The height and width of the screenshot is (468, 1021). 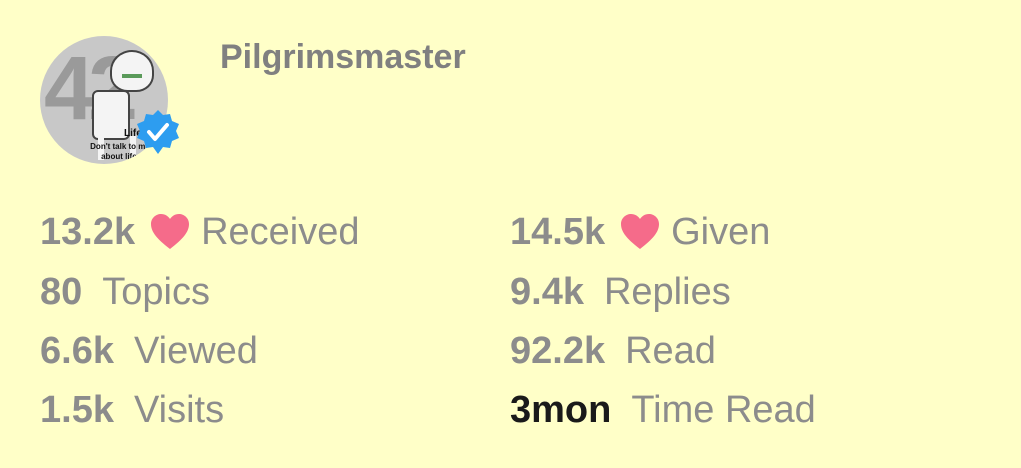 What do you see at coordinates (667, 292) in the screenshot?
I see `stat-replies-label: Replies` at bounding box center [667, 292].